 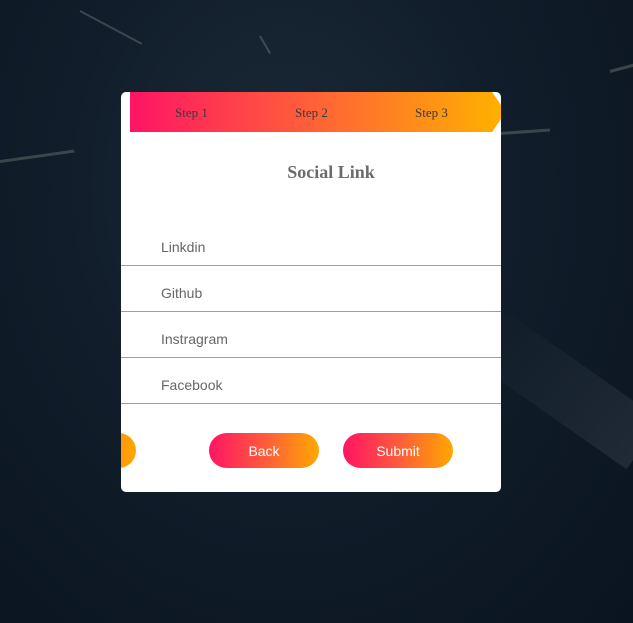 I want to click on previous-slide-button, so click(x=128, y=450).